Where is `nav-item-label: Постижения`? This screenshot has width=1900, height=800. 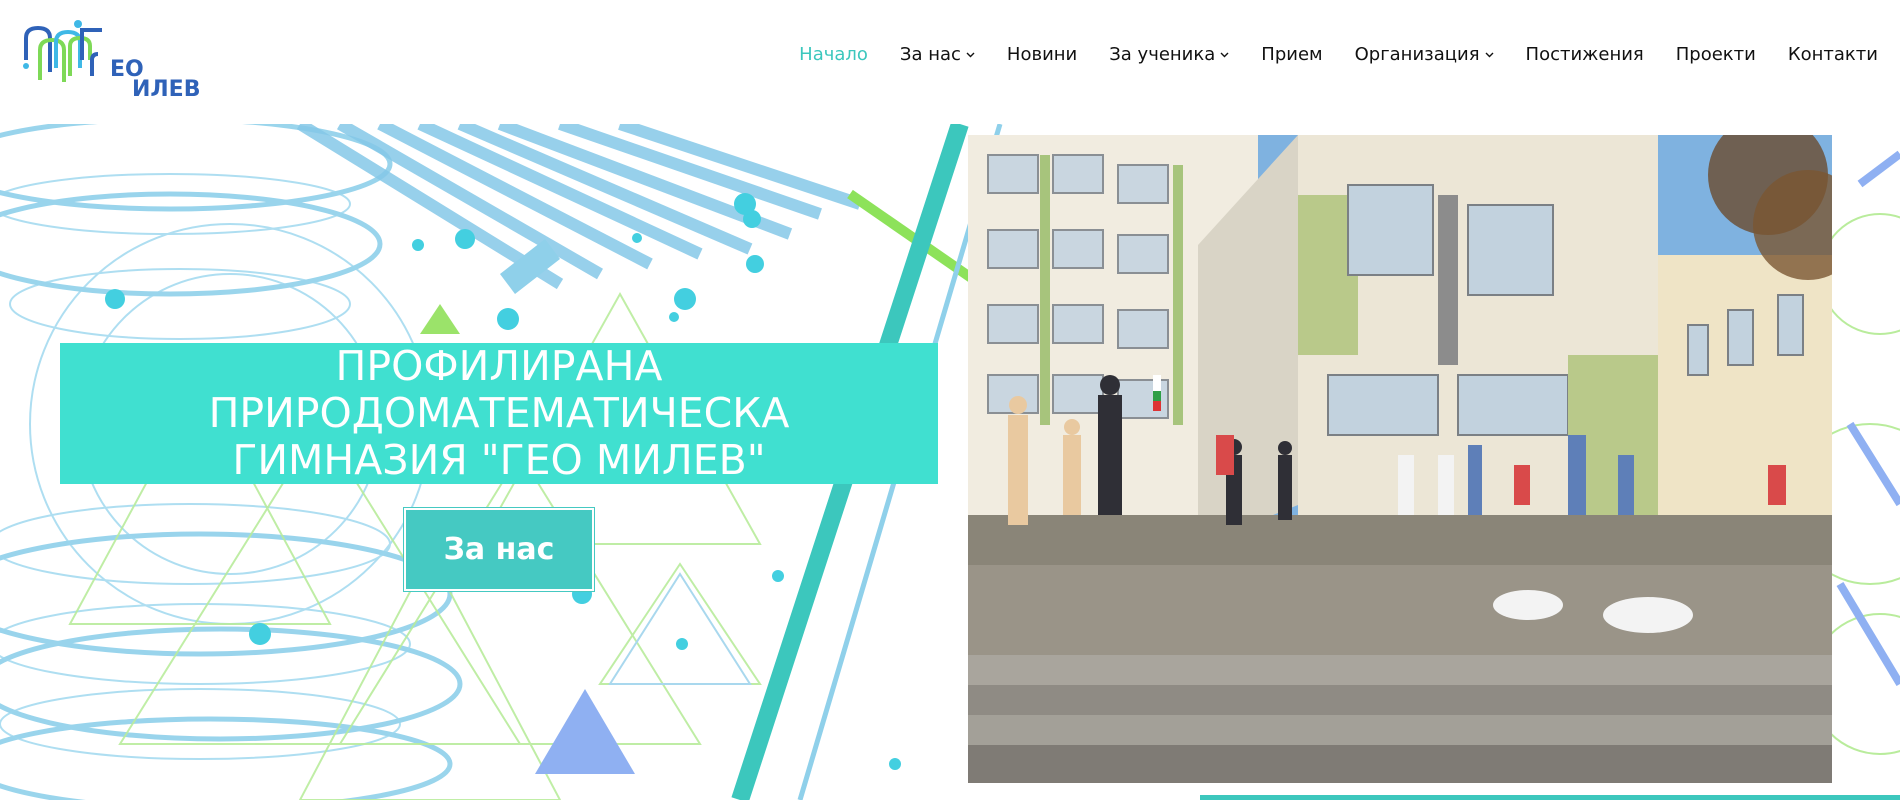 nav-item-label: Постижения is located at coordinates (1584, 54).